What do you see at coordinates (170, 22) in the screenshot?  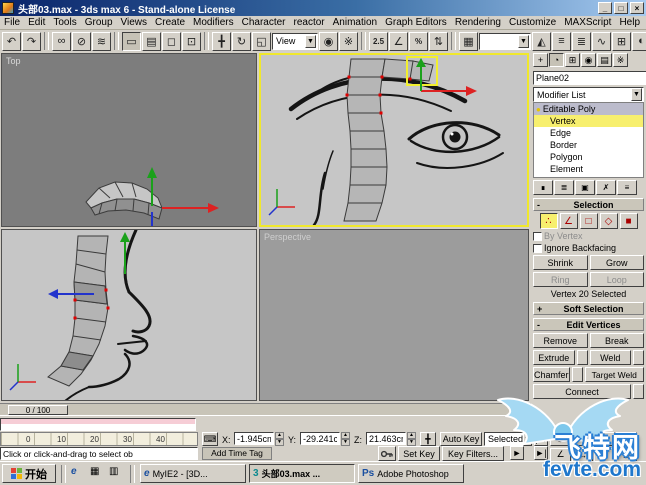 I see `menu-create: Create` at bounding box center [170, 22].